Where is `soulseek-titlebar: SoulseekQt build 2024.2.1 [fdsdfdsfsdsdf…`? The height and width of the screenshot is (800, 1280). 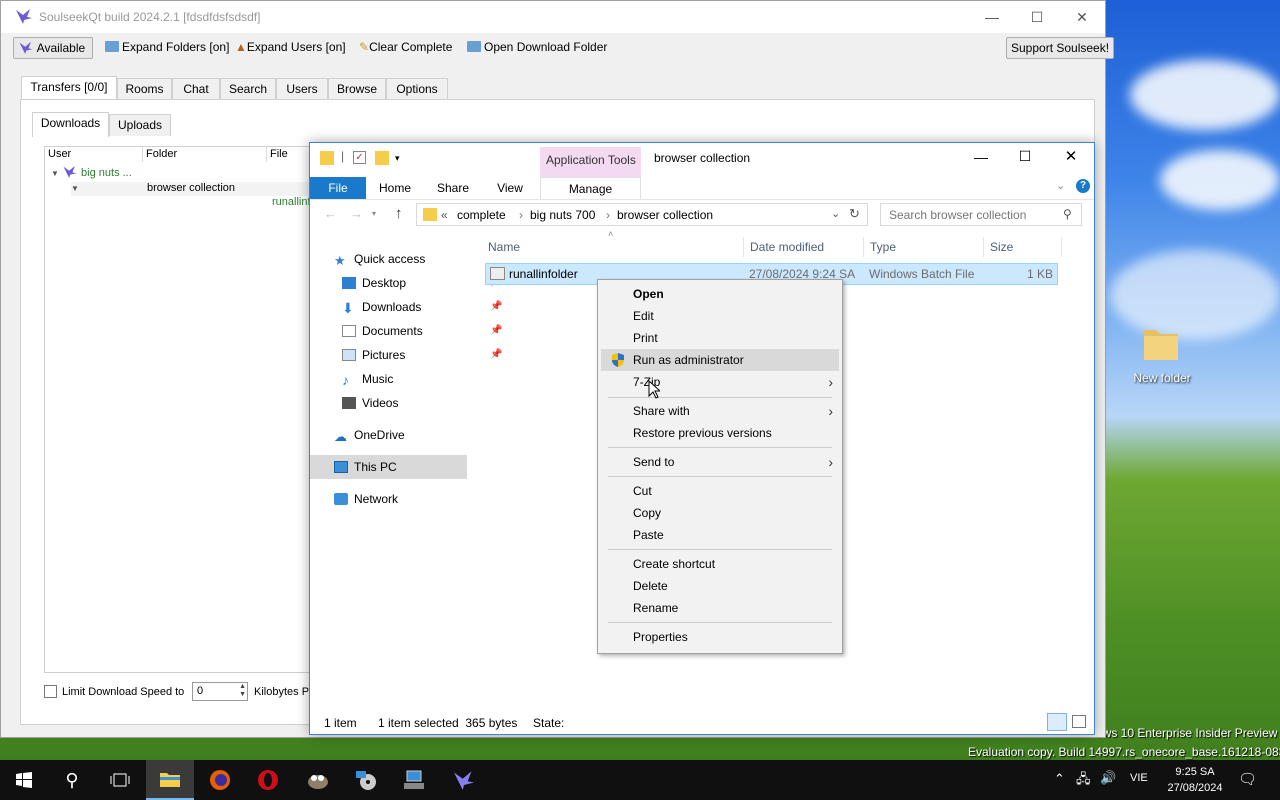
soulseek-titlebar: SoulseekQt build 2024.2.1 [fdsdfdsfsdsdf… is located at coordinates (553, 17).